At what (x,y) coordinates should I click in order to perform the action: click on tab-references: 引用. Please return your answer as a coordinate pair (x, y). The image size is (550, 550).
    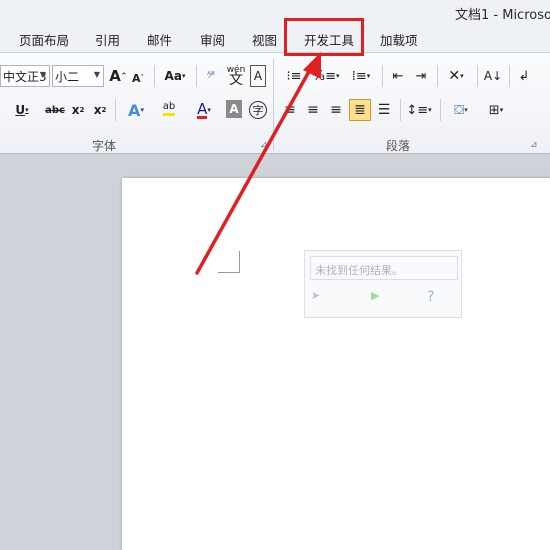
    Looking at the image, I should click on (107, 39).